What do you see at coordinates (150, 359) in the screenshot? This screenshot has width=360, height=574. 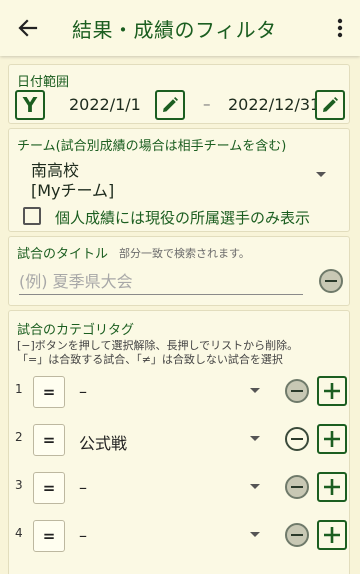 I see `category-note-2: 「=」は合致する試合、「≠」は合致しない試合を選択` at bounding box center [150, 359].